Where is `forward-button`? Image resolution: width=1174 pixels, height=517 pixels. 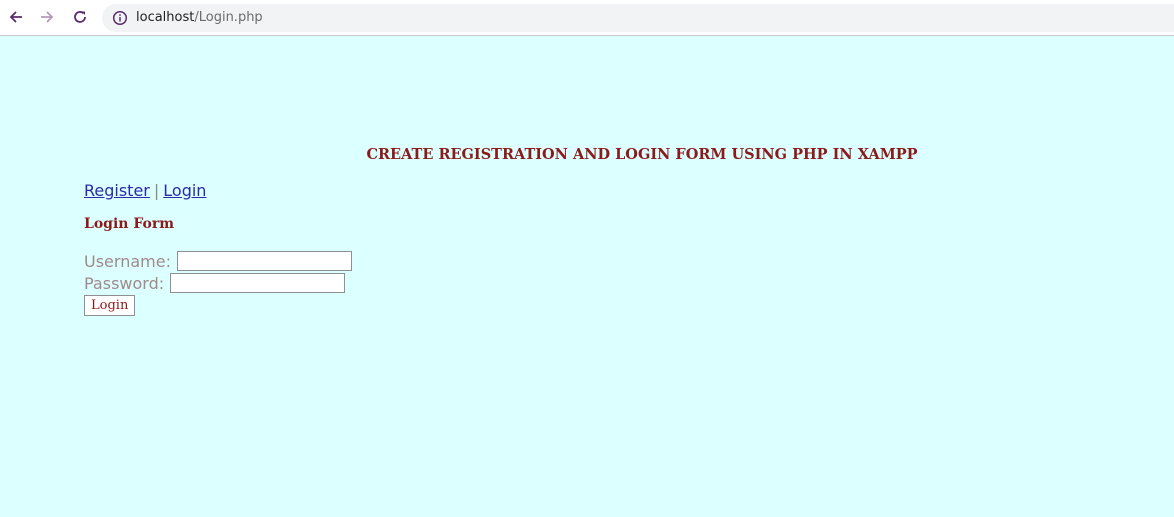 forward-button is located at coordinates (47, 17).